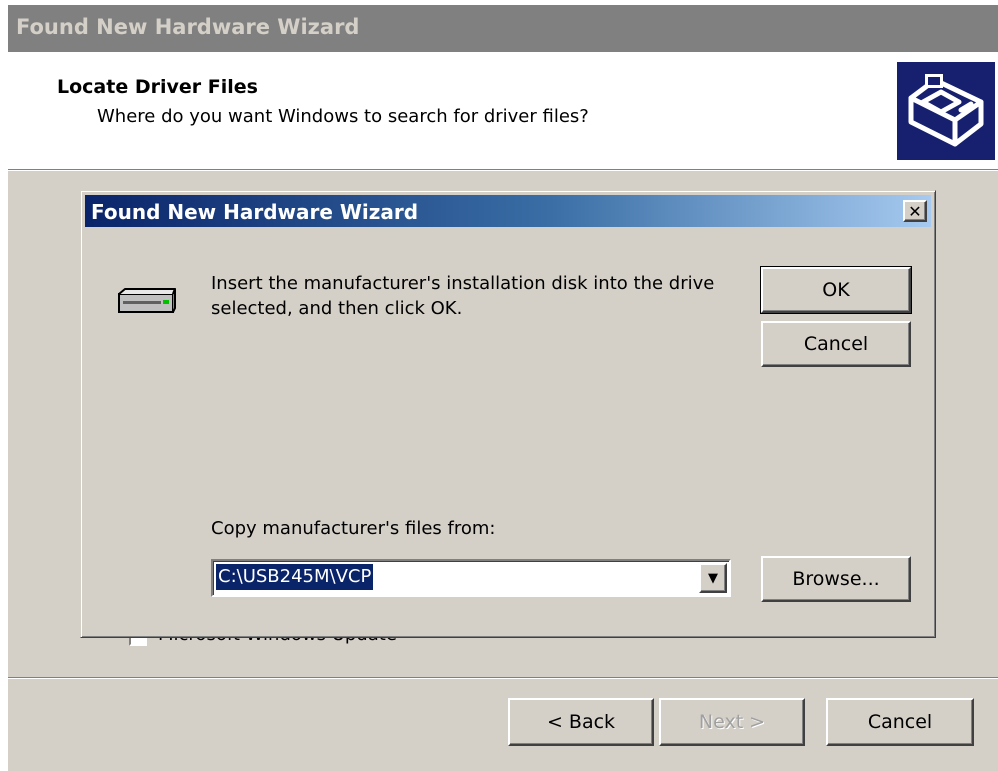  I want to click on floppy-drive-icon, so click(146, 301).